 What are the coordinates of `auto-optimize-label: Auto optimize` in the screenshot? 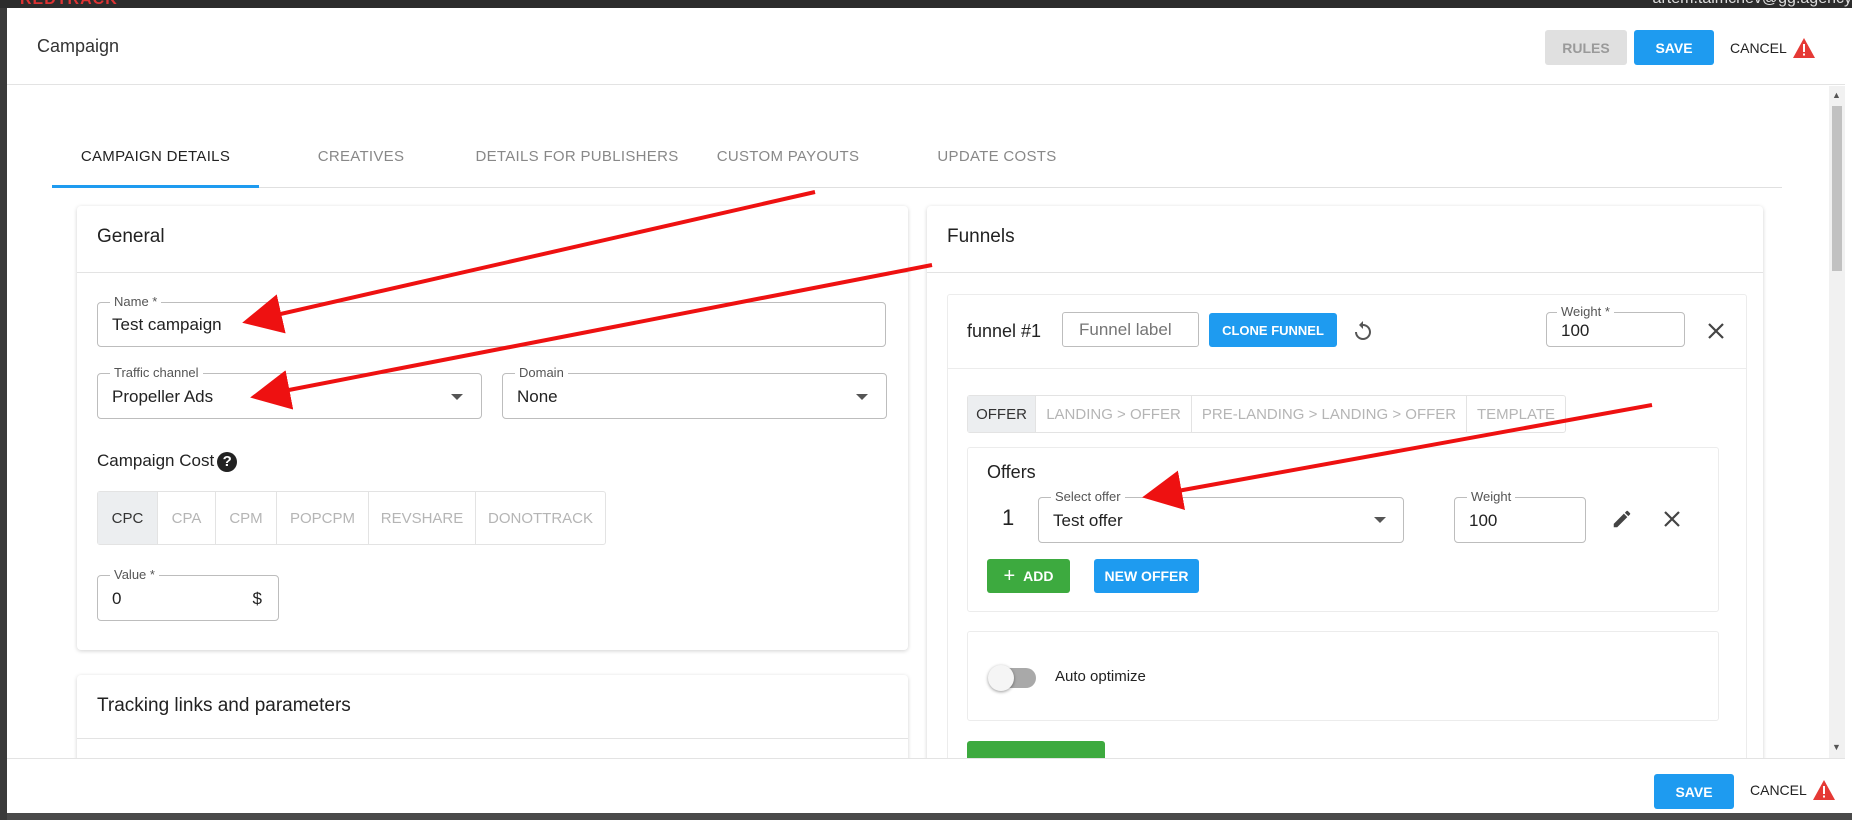 It's located at (1100, 676).